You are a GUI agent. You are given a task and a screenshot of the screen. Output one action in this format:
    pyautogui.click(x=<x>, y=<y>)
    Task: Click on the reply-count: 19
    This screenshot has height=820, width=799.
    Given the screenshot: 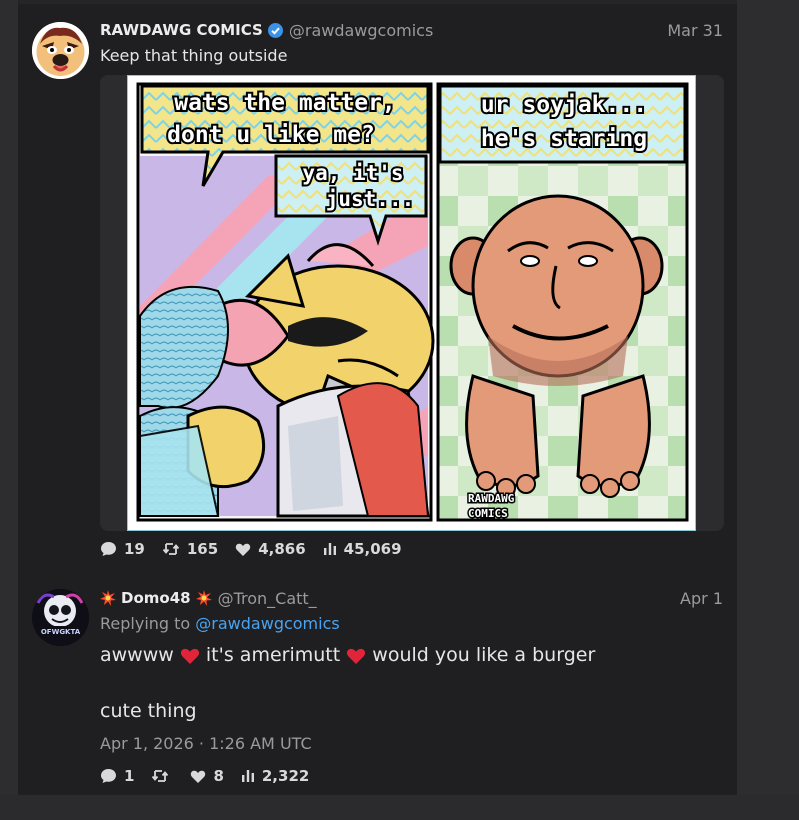 What is the action you would take?
    pyautogui.click(x=134, y=549)
    